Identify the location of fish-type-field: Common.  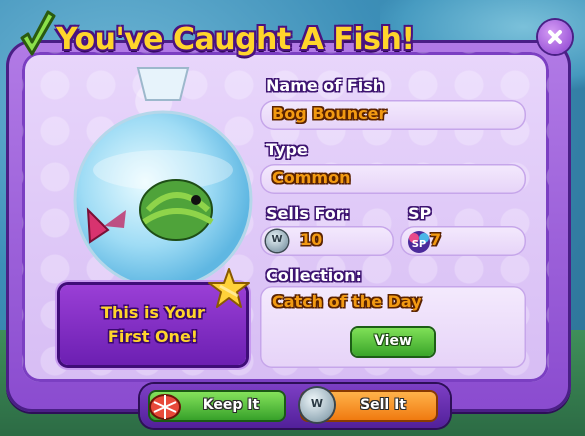
(393, 179).